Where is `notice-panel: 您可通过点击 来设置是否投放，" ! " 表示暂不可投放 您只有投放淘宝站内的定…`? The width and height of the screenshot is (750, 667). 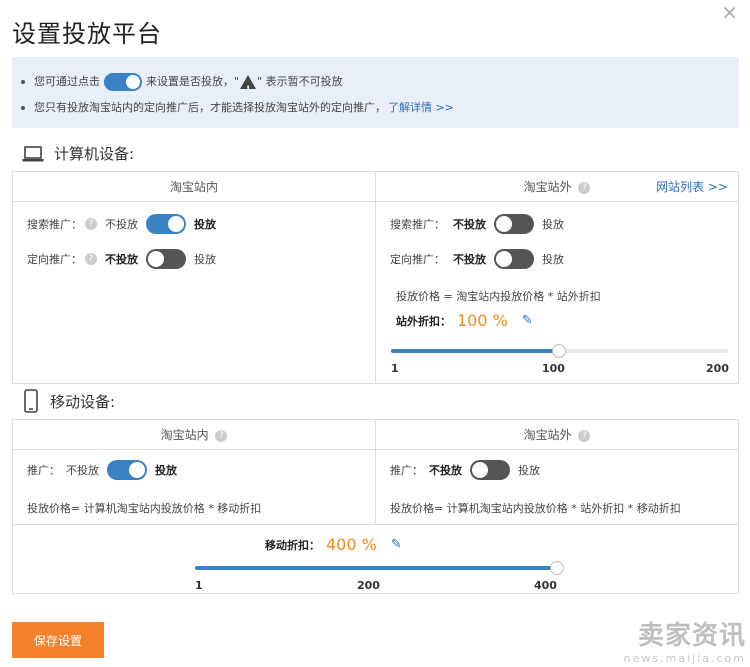
notice-panel: 您可通过点击 来设置是否投放，" ! " 表示暂不可投放 您只有投放淘宝站内的定… is located at coordinates (375, 92).